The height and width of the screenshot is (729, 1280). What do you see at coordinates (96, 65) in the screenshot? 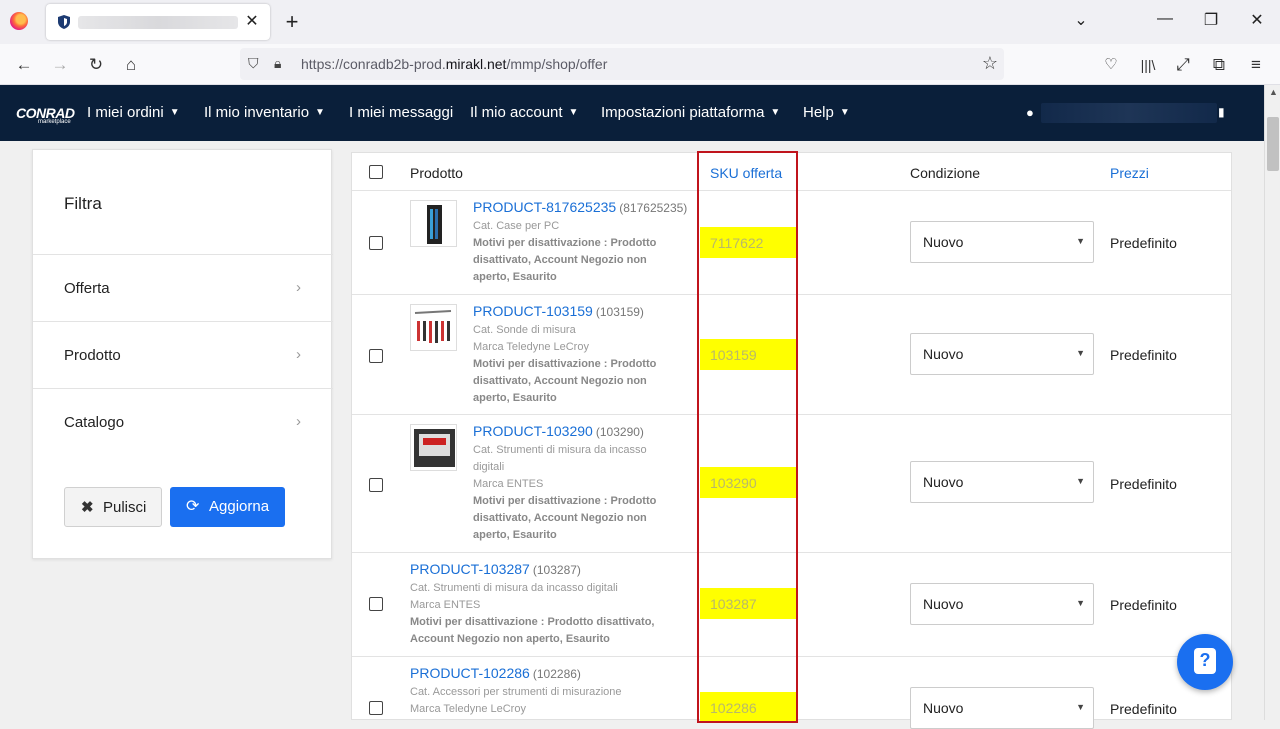
I see `reload-icon: ↻` at bounding box center [96, 65].